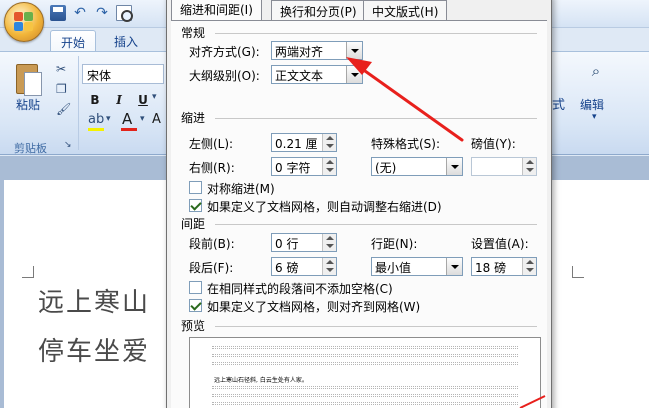  Describe the element at coordinates (212, 244) in the screenshot. I see `spacing-before-label: 段前(B):` at that location.